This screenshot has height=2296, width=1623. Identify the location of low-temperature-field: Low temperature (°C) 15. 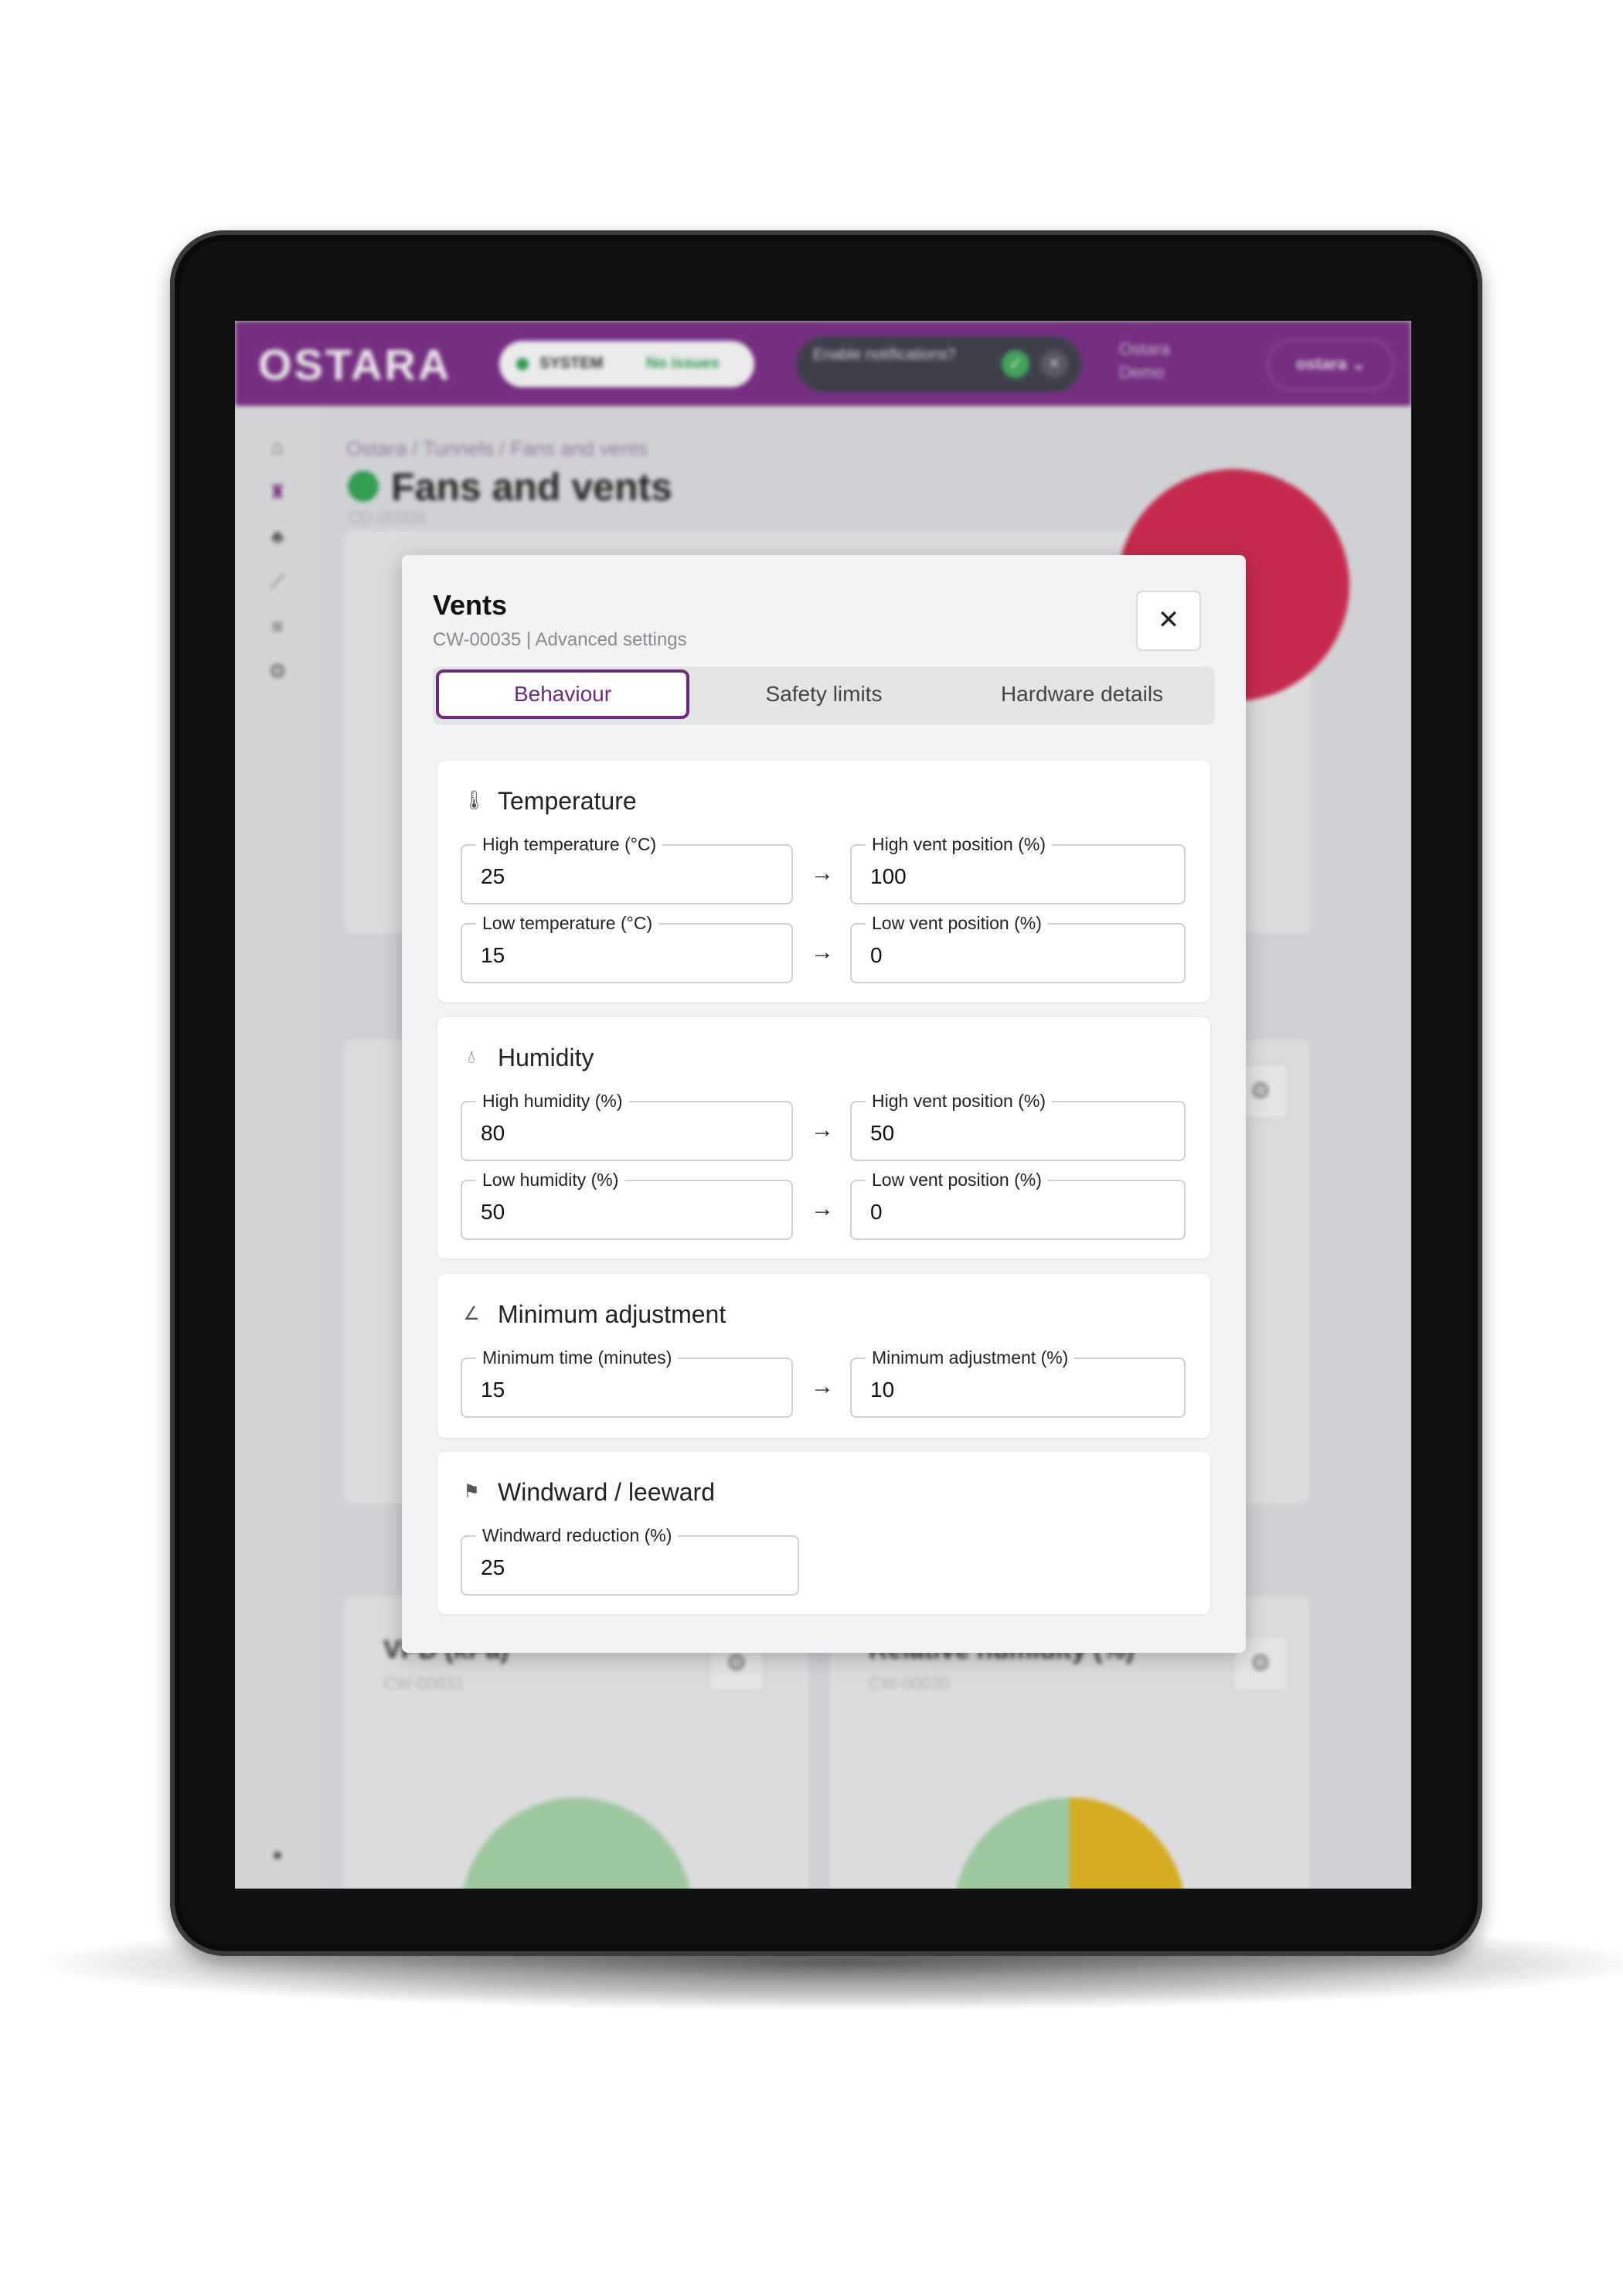
(627, 947).